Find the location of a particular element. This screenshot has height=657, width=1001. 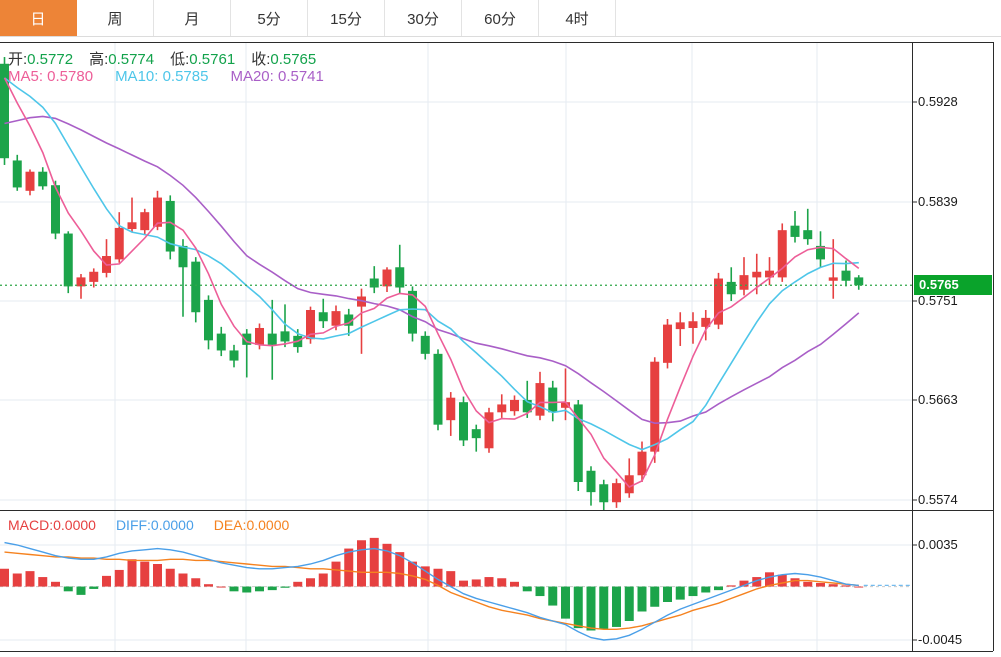

macd-header: MACD:0.0000 DIFF:0.0000 DEA:0.0000 is located at coordinates (158, 525).